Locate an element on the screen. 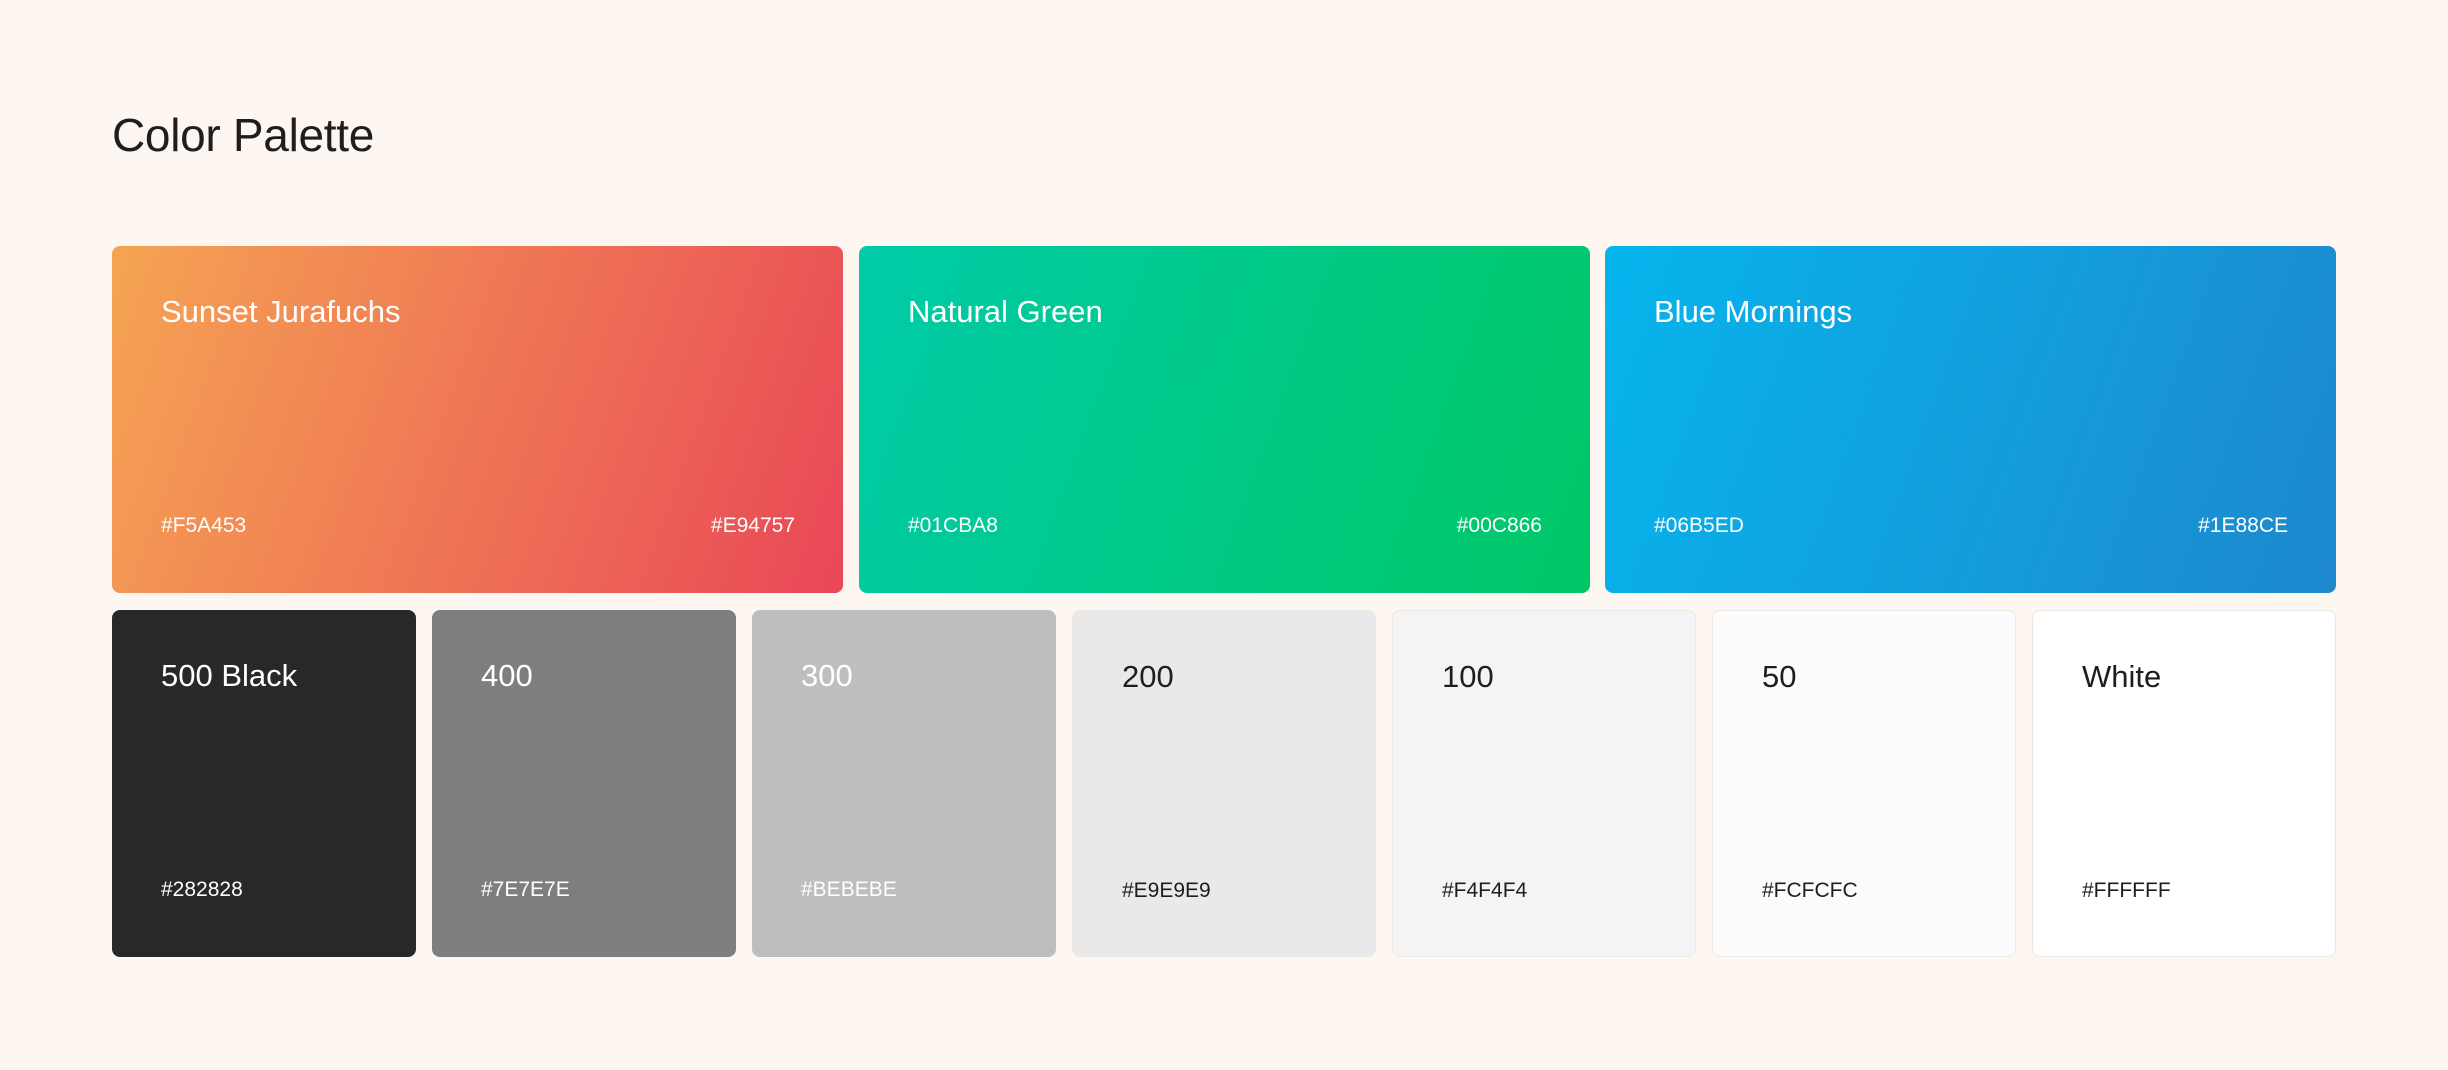 Image resolution: width=2448 pixels, height=1070 pixels. gray-name: 300 is located at coordinates (827, 675).